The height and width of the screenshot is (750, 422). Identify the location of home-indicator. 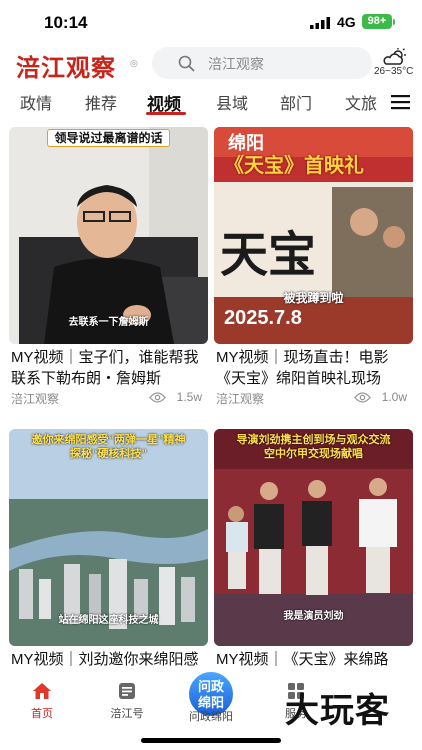
(211, 740).